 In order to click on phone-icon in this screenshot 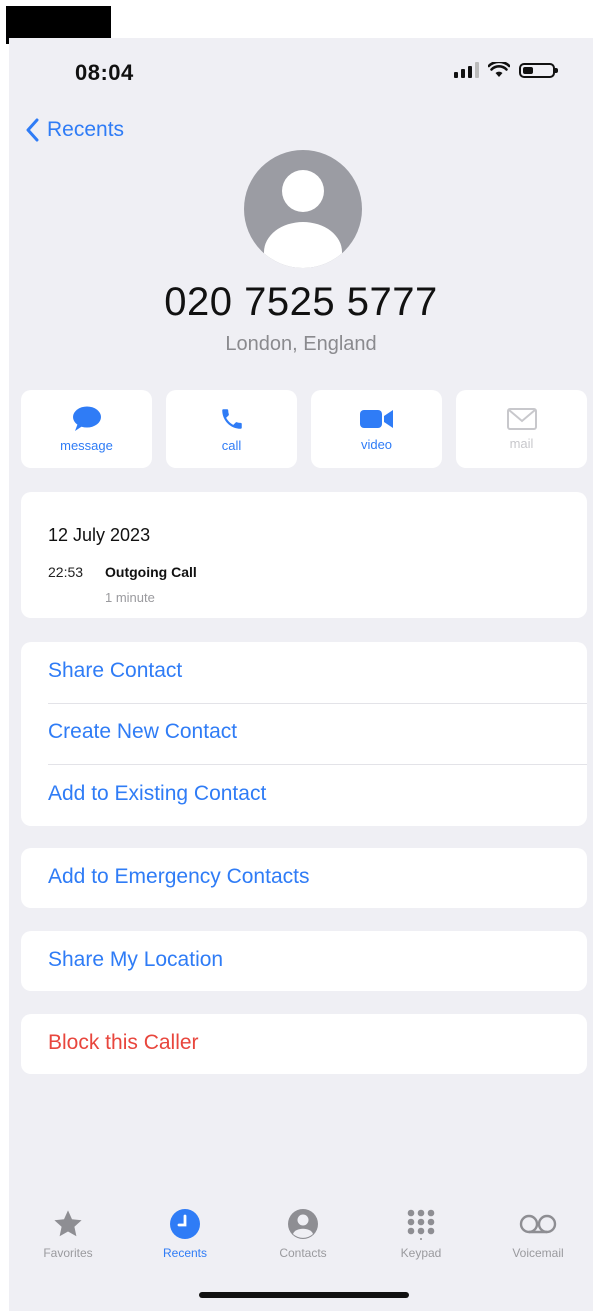, I will do `click(231, 418)`.